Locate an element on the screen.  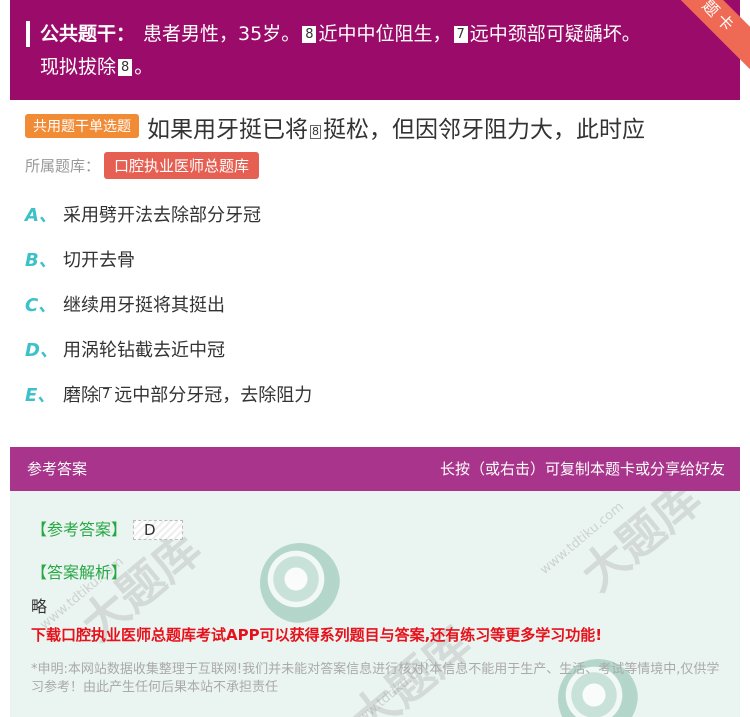
option-b: B、 切开去骨 is located at coordinates (168, 270).